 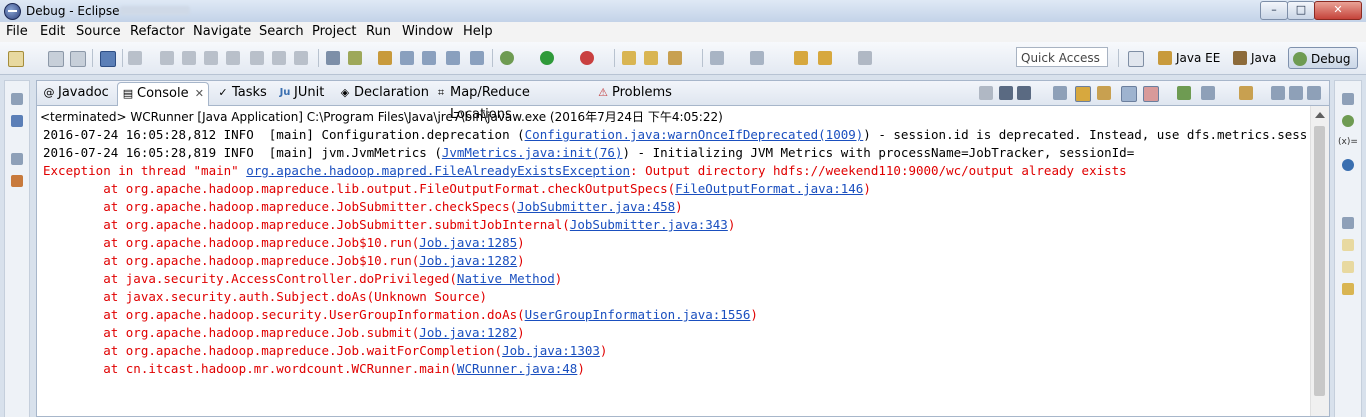 What do you see at coordinates (1083, 94) in the screenshot?
I see `scroll-lock-icon` at bounding box center [1083, 94].